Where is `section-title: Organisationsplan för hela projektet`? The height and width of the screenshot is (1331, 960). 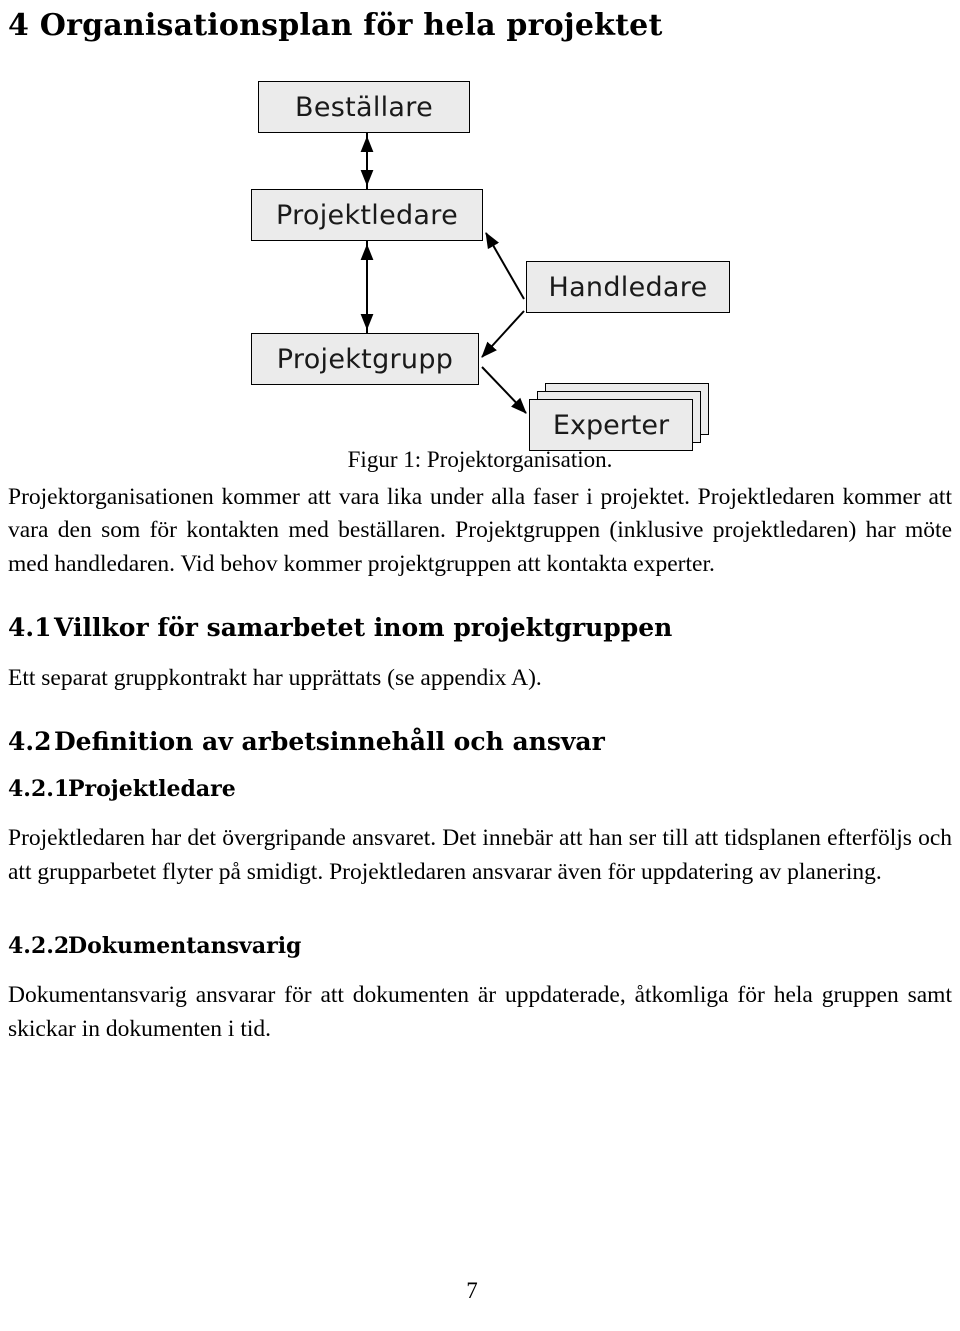 section-title: Organisationsplan för hela projektet is located at coordinates (351, 25).